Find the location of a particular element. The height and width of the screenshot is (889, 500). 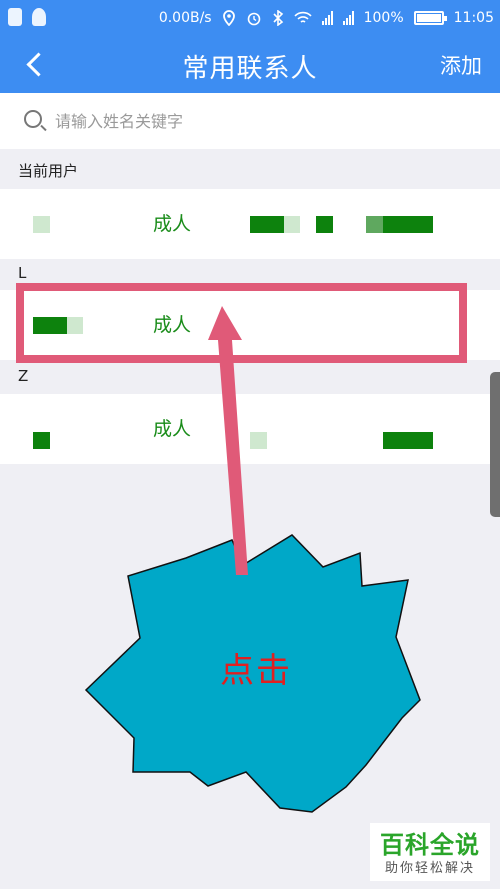

pointer-arrow is located at coordinates (228, 440).